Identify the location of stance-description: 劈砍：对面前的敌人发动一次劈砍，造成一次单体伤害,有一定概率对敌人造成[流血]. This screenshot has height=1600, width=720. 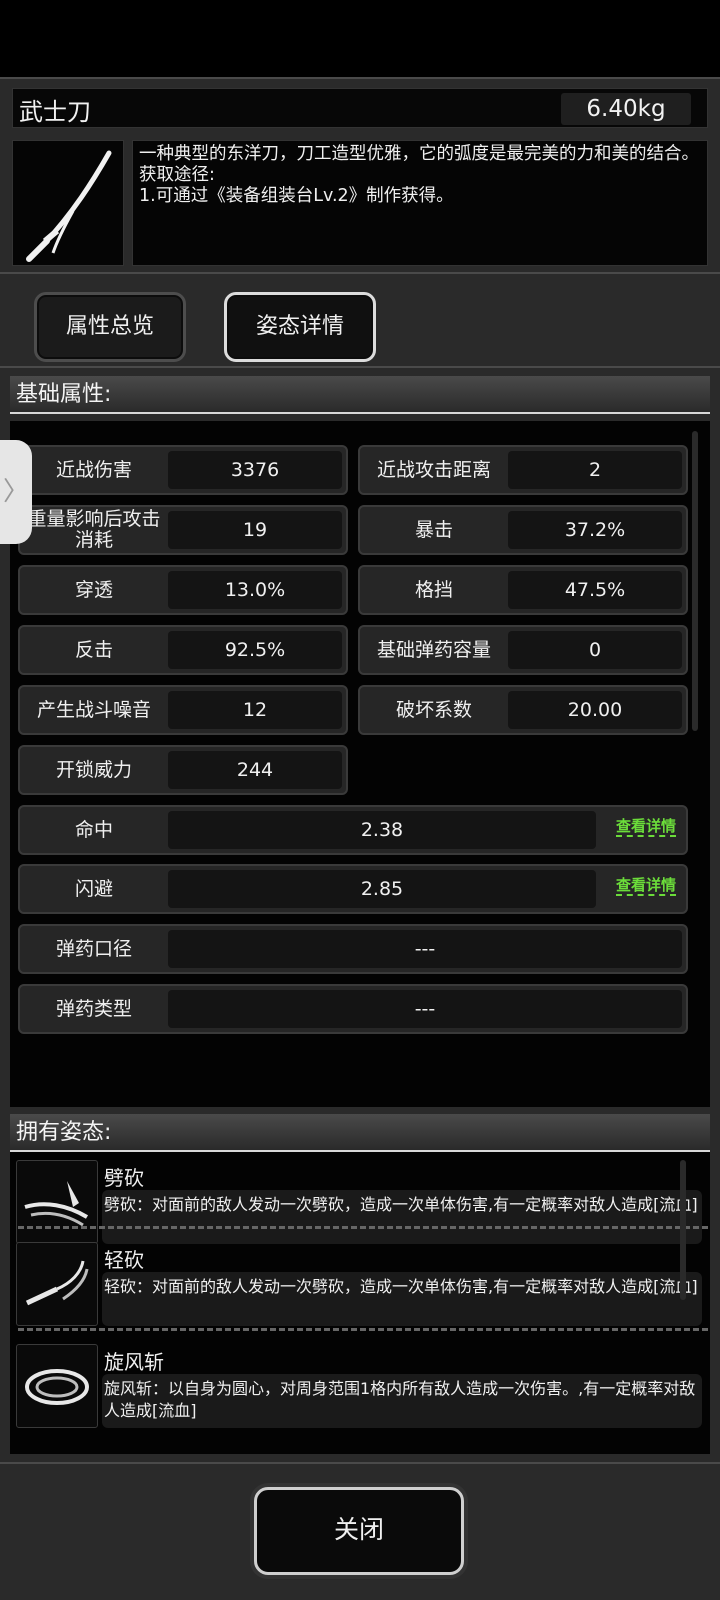
(402, 1217).